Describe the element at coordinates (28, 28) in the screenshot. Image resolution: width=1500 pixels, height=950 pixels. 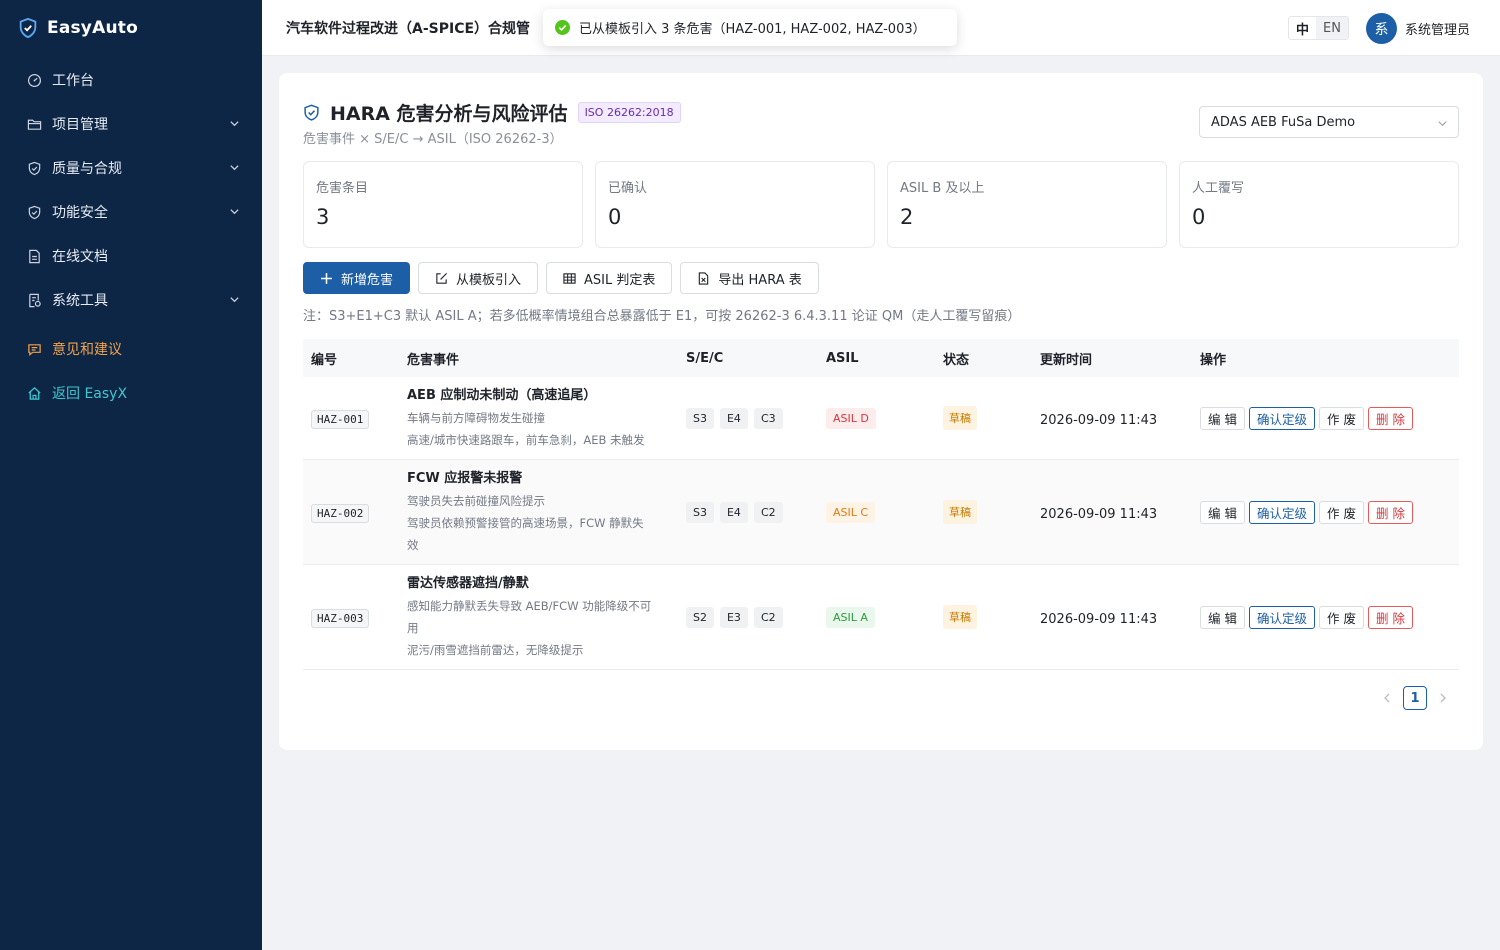
I see `shield-logo-icon` at that location.